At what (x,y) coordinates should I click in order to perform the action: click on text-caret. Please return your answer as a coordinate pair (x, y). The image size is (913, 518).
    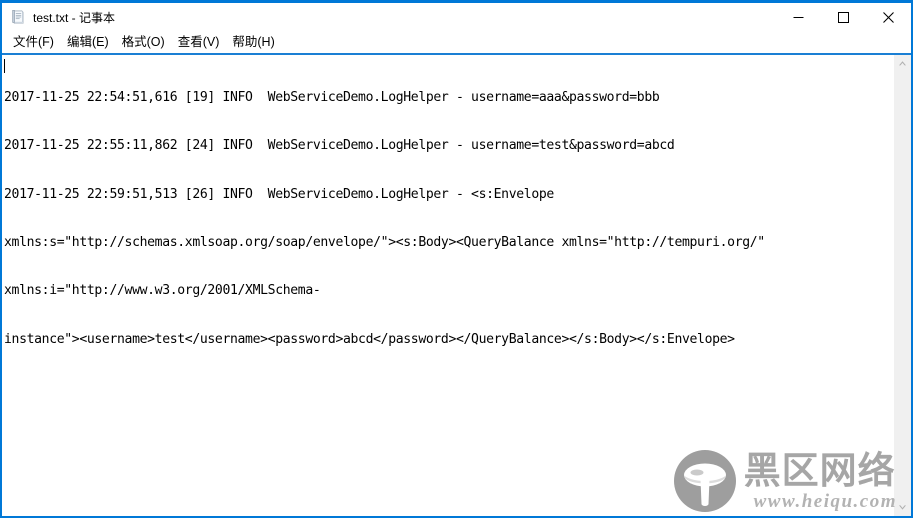
    Looking at the image, I should click on (4, 66).